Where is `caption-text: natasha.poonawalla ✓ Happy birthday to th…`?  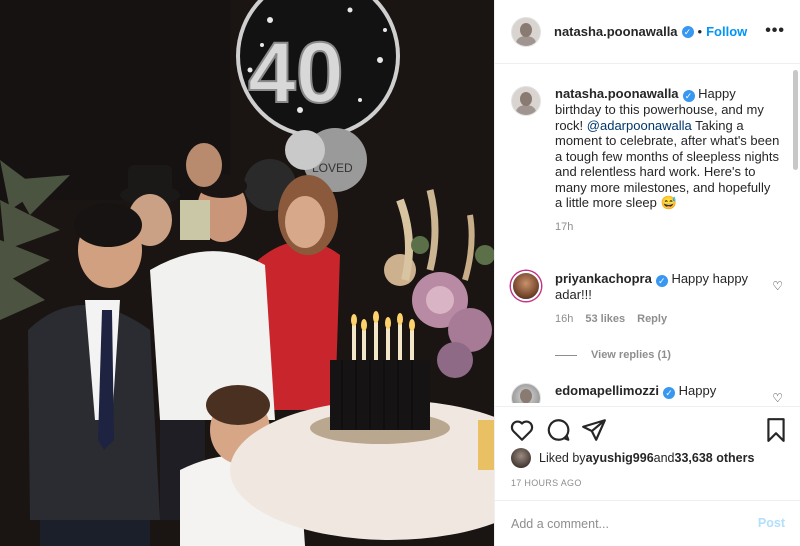
caption-text: natasha.poonawalla ✓ Happy birthday to th… is located at coordinates (668, 148).